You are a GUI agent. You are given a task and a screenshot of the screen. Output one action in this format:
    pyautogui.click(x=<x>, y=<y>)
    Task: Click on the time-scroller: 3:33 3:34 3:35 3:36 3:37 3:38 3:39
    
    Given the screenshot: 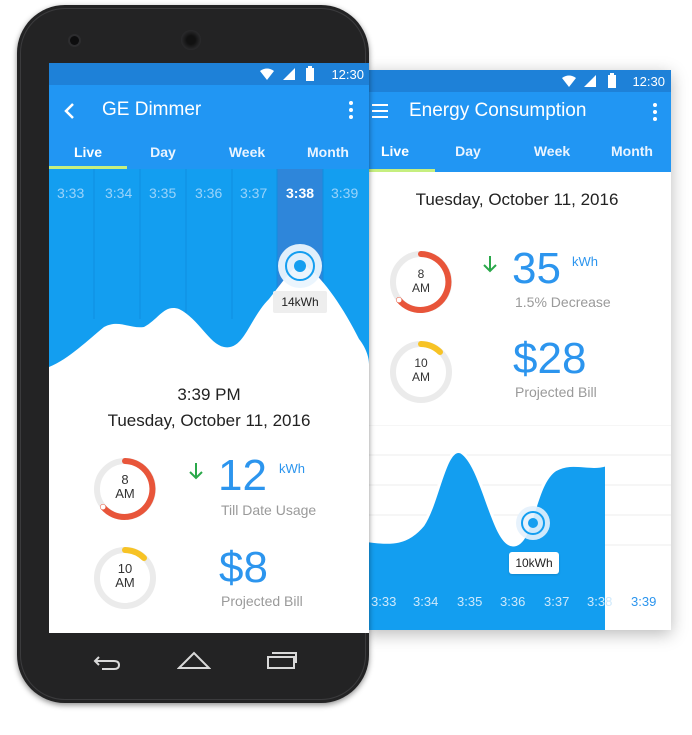 What is the action you would take?
    pyautogui.click(x=209, y=195)
    